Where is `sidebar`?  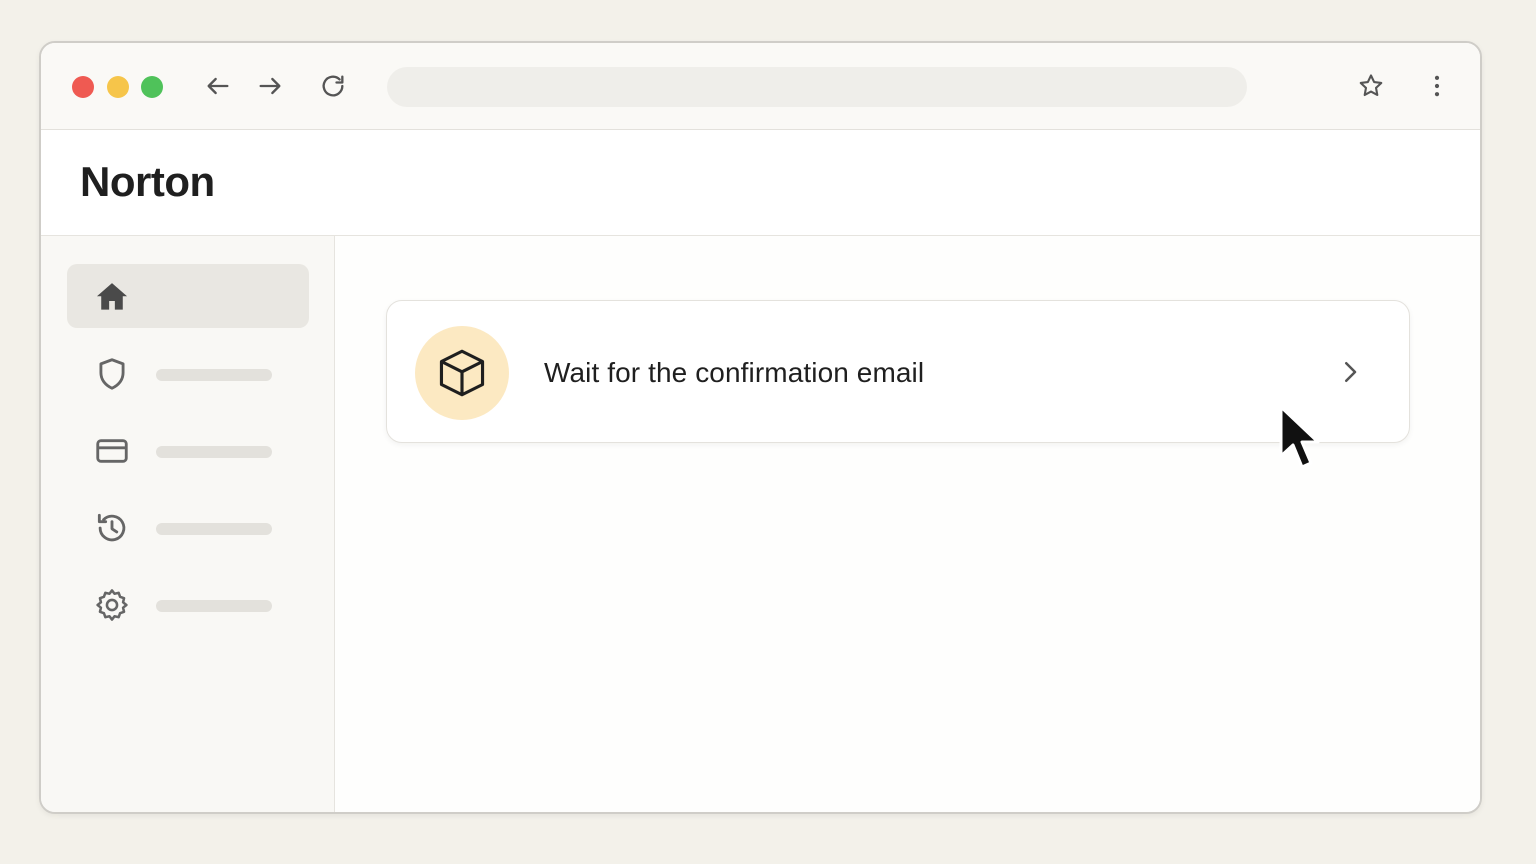
sidebar is located at coordinates (188, 524).